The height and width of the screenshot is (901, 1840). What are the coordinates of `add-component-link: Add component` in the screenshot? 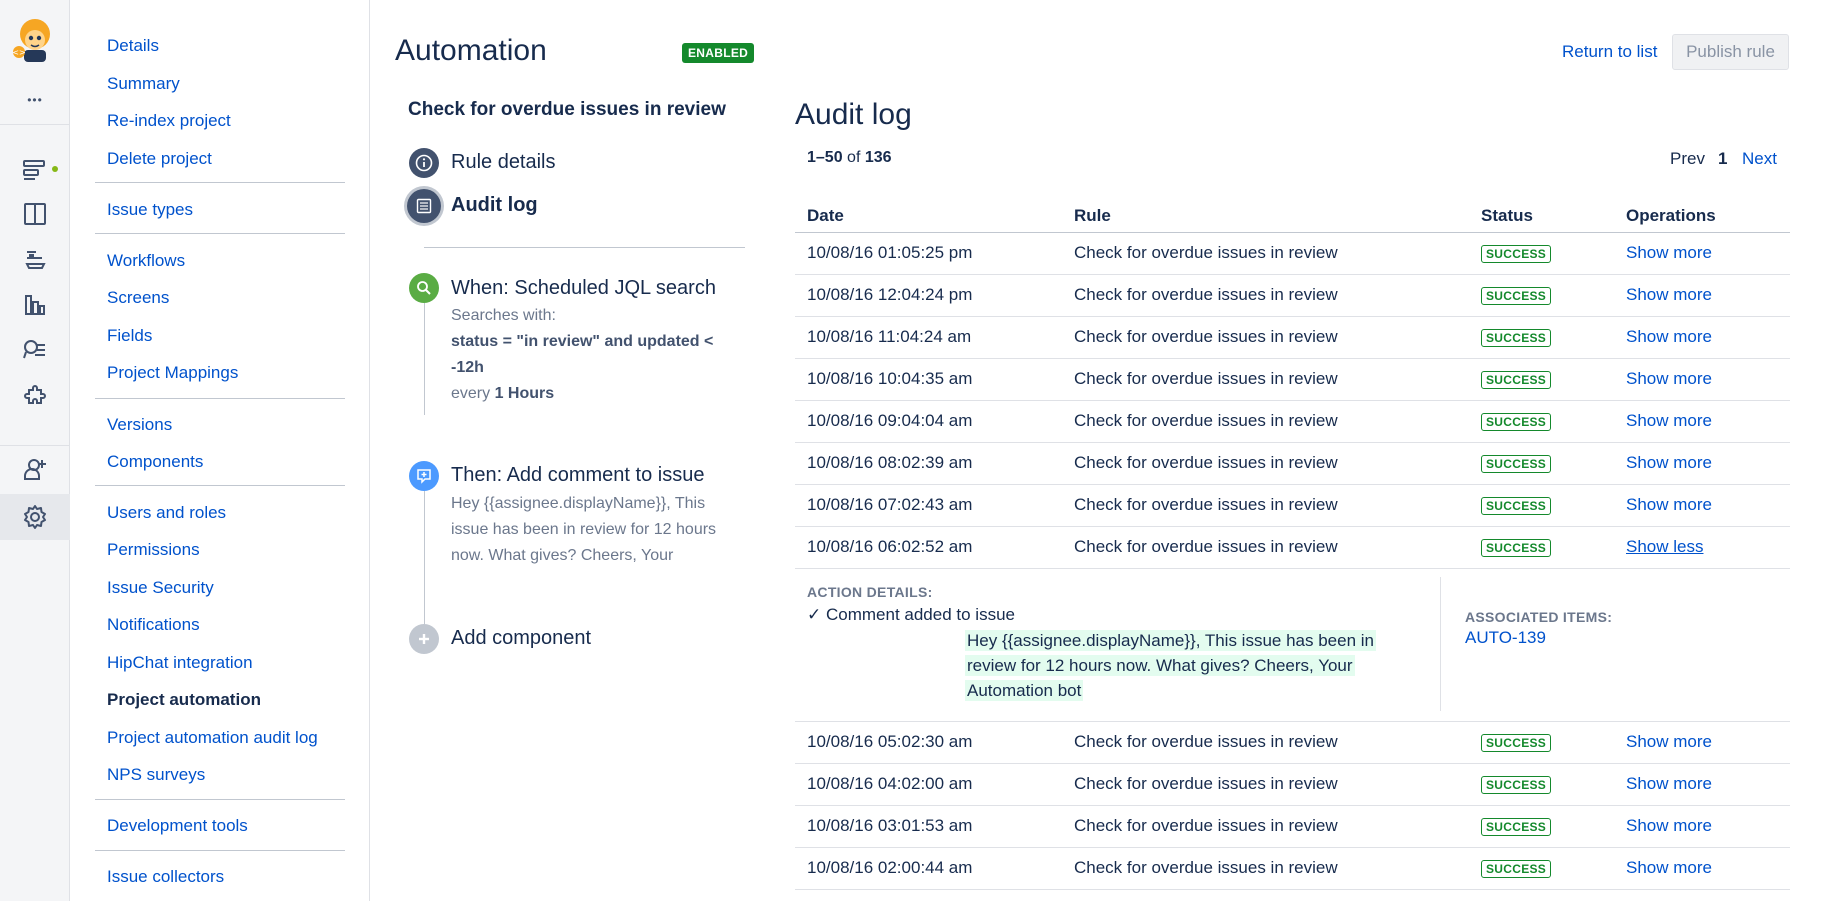 It's located at (521, 638).